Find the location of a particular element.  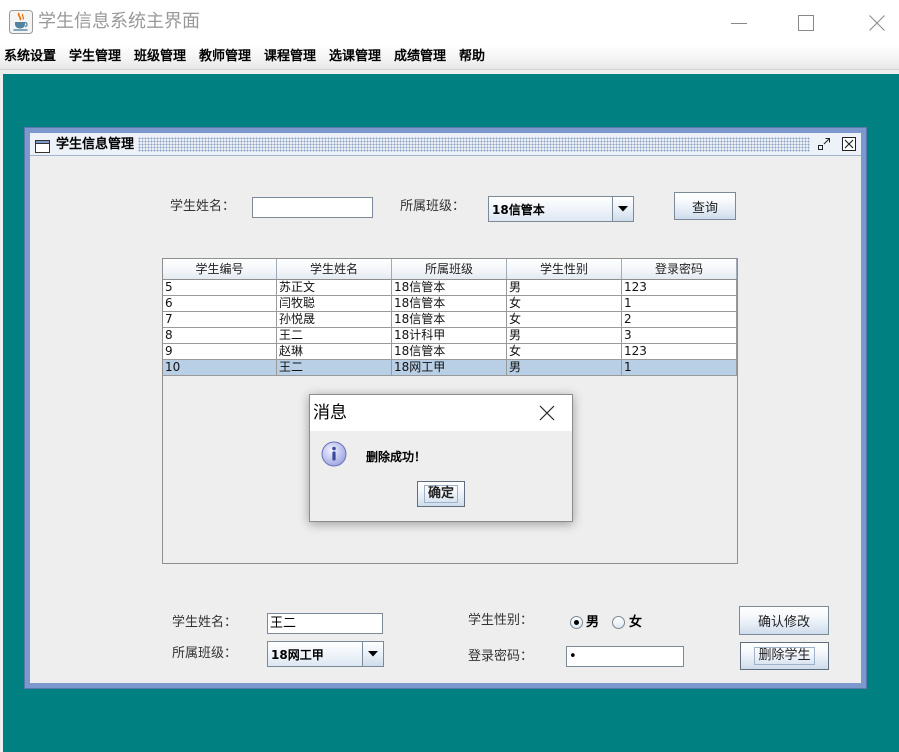

cell-student-name: 苏正文 is located at coordinates (334, 288).